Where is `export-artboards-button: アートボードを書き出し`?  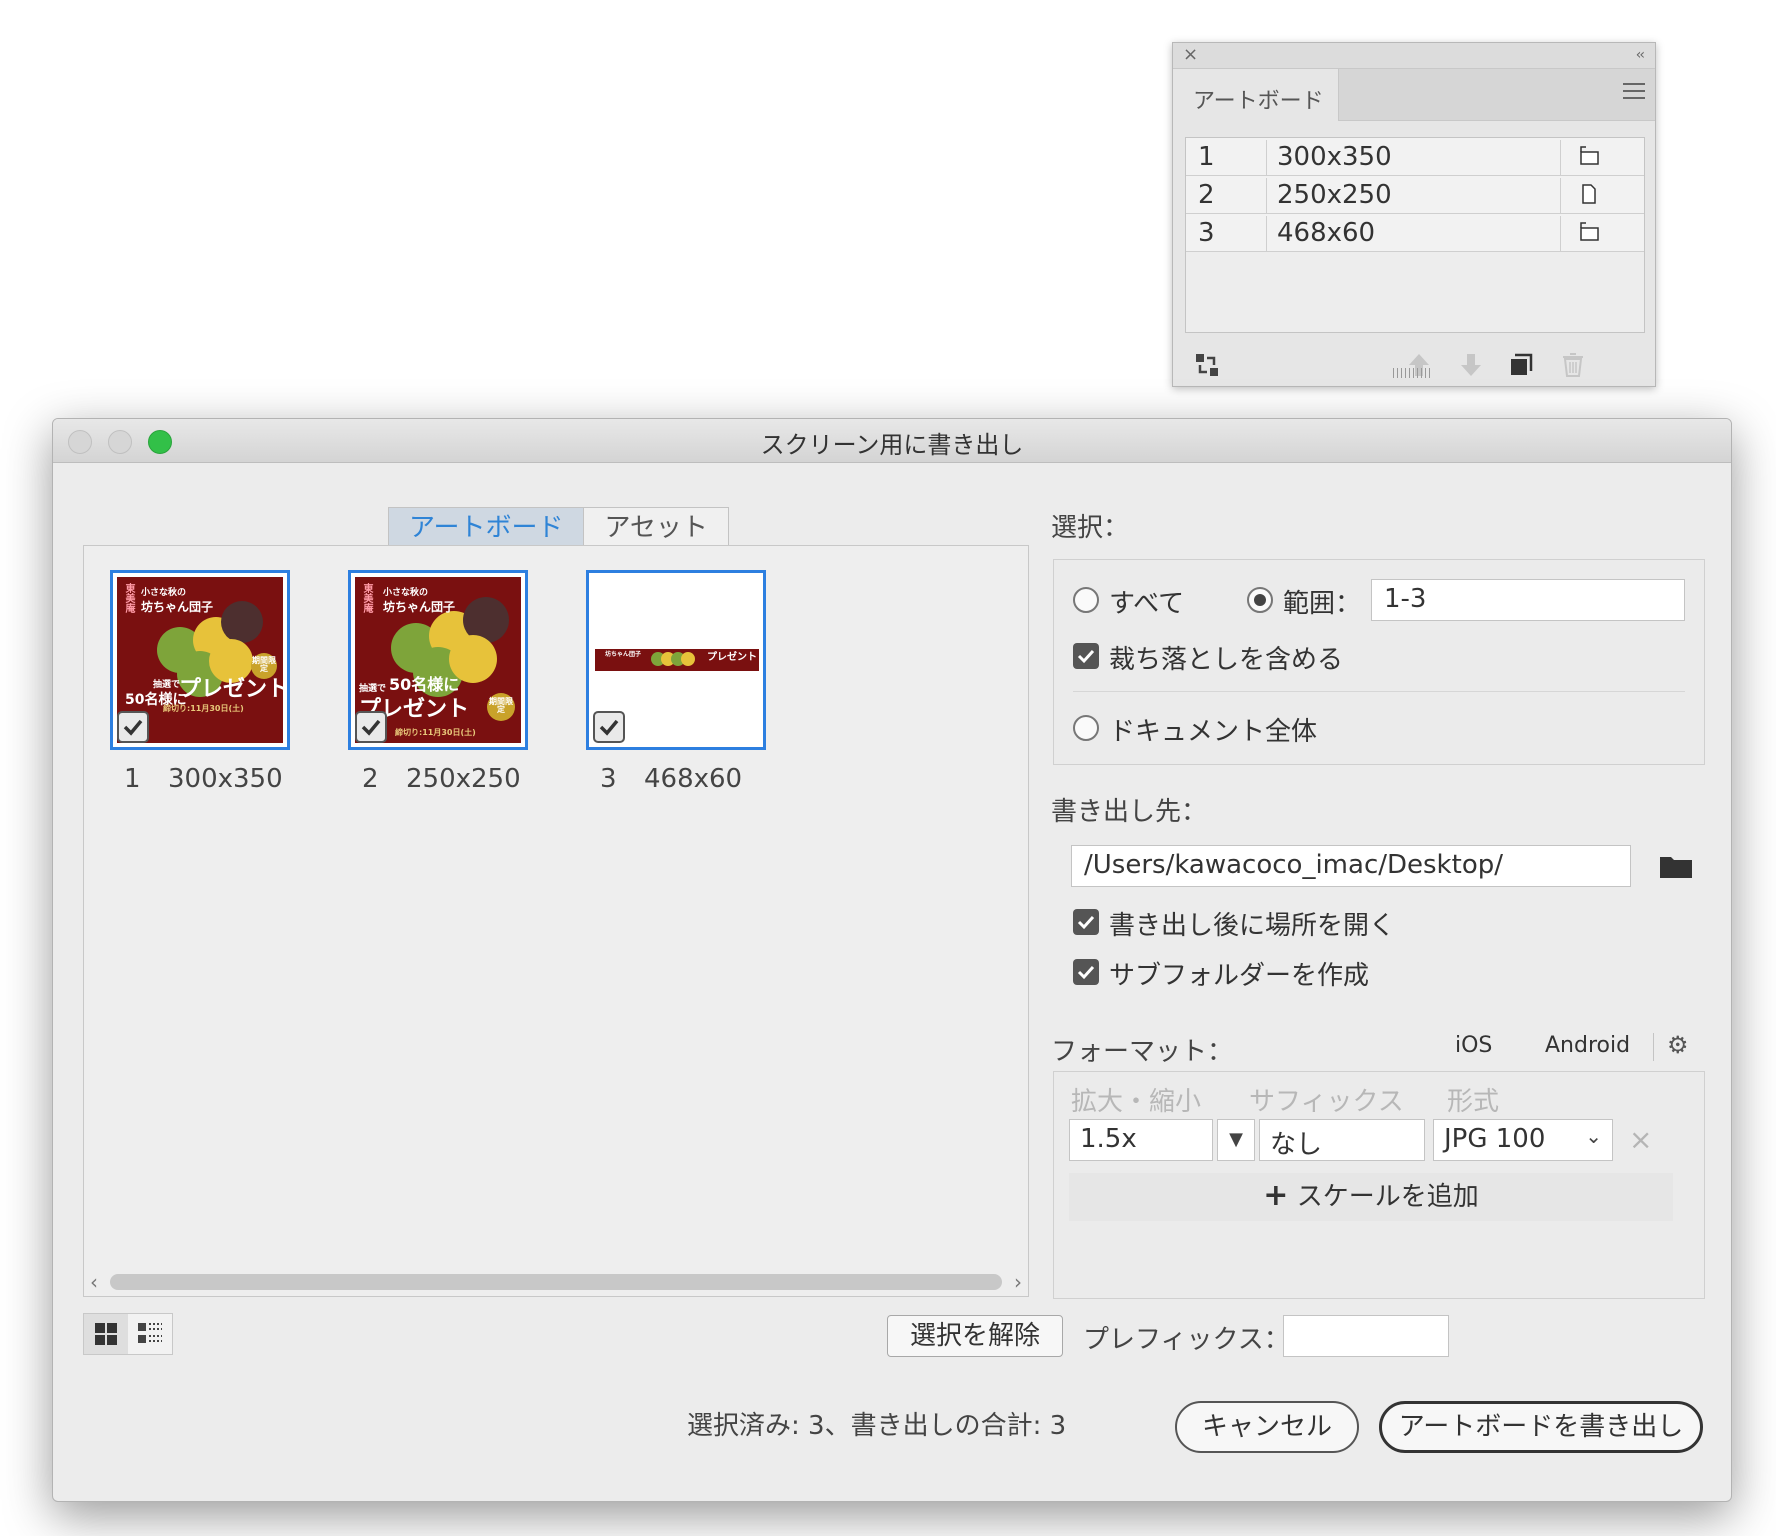 export-artboards-button: アートボードを書き出し is located at coordinates (1541, 1427).